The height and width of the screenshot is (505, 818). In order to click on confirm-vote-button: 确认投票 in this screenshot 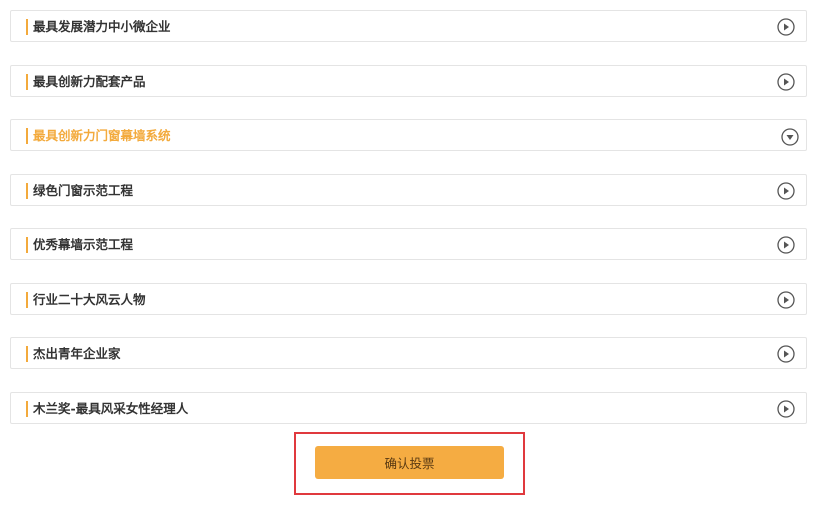, I will do `click(409, 462)`.